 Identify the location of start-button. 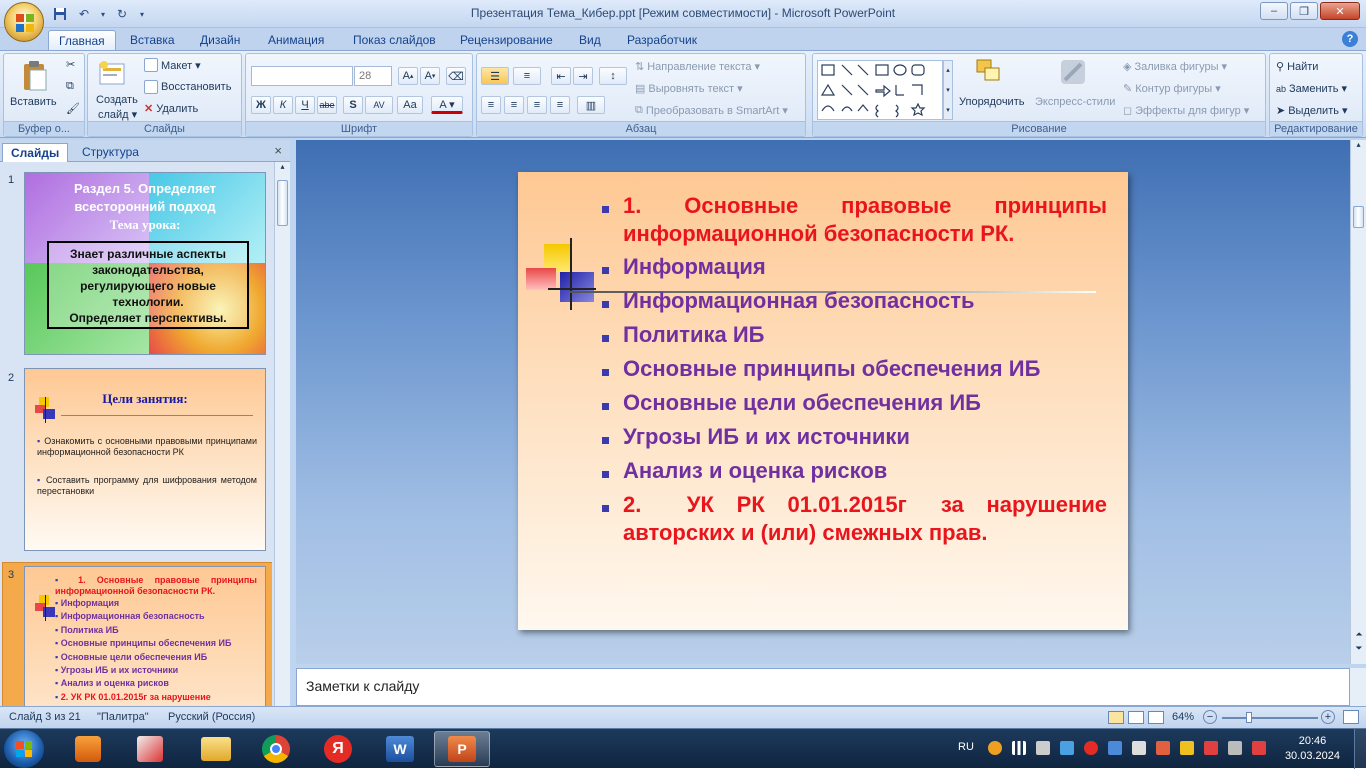
(24, 749).